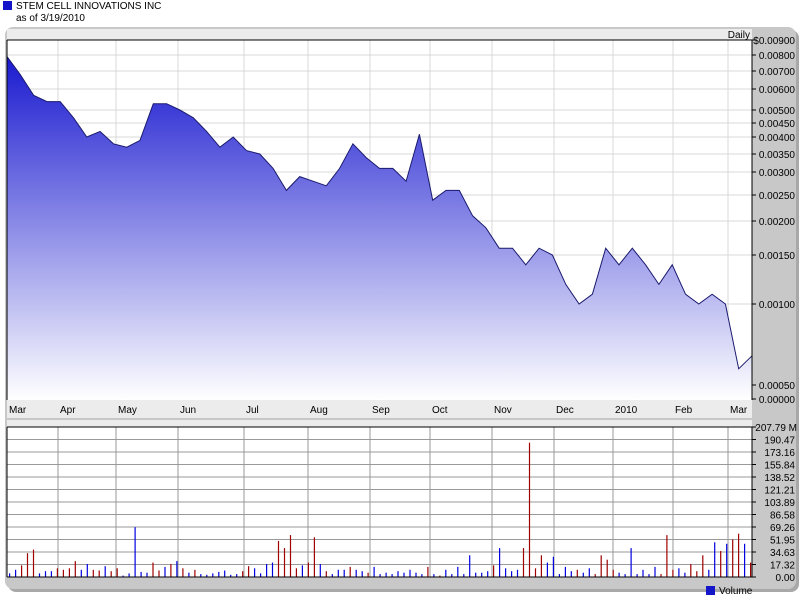  What do you see at coordinates (777, 56) in the screenshot?
I see `y-tick-label: 0.00800` at bounding box center [777, 56].